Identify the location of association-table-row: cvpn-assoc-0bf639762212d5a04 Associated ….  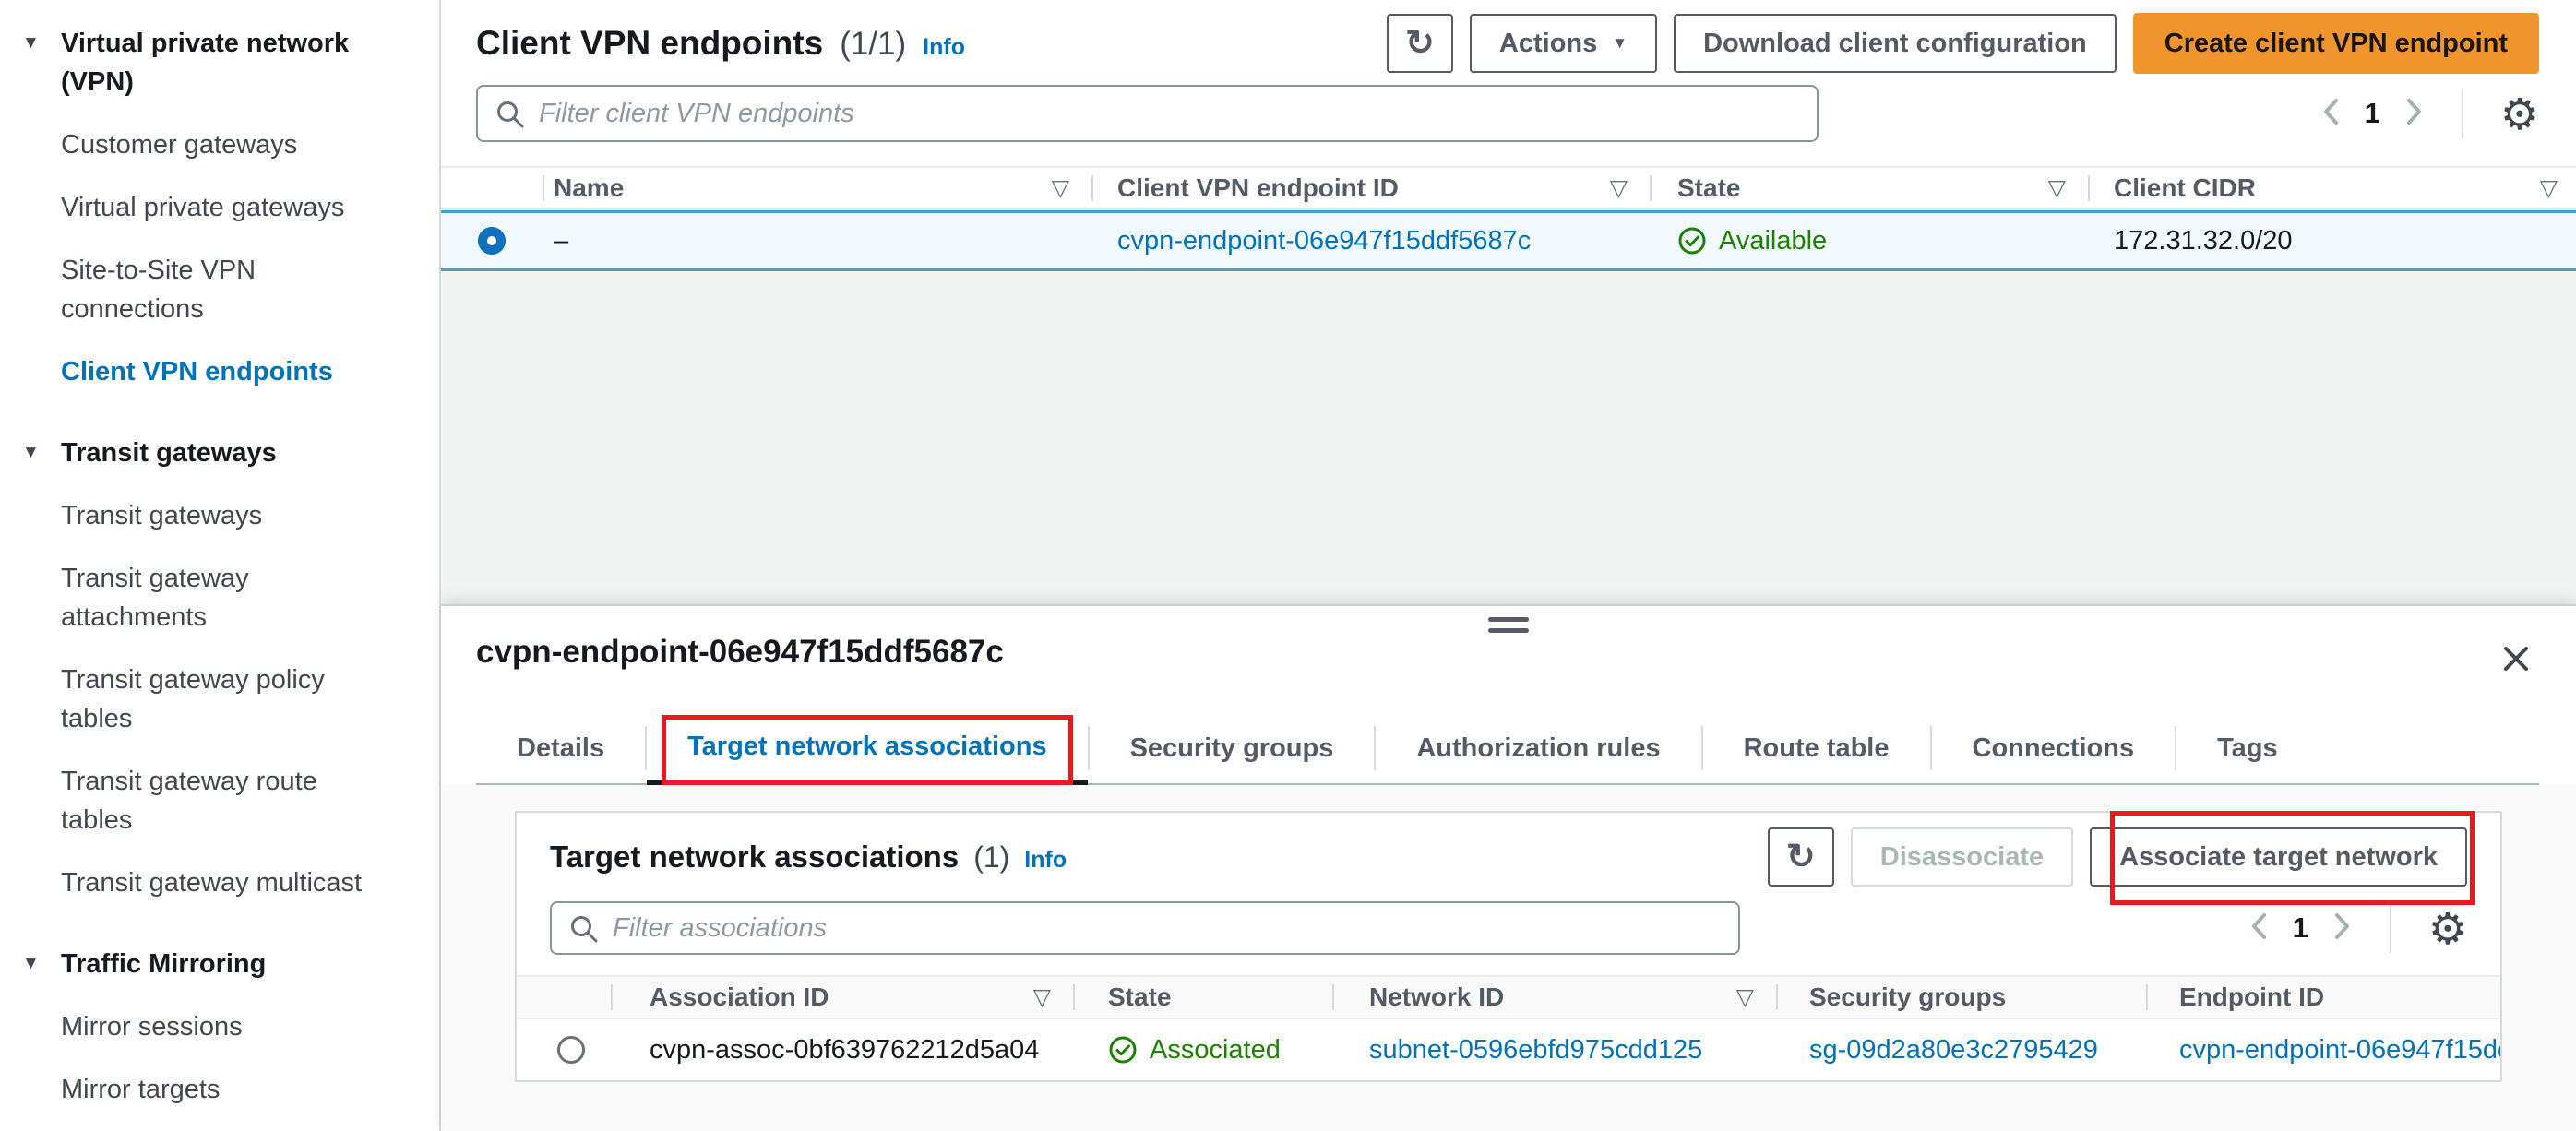
(1508, 1049).